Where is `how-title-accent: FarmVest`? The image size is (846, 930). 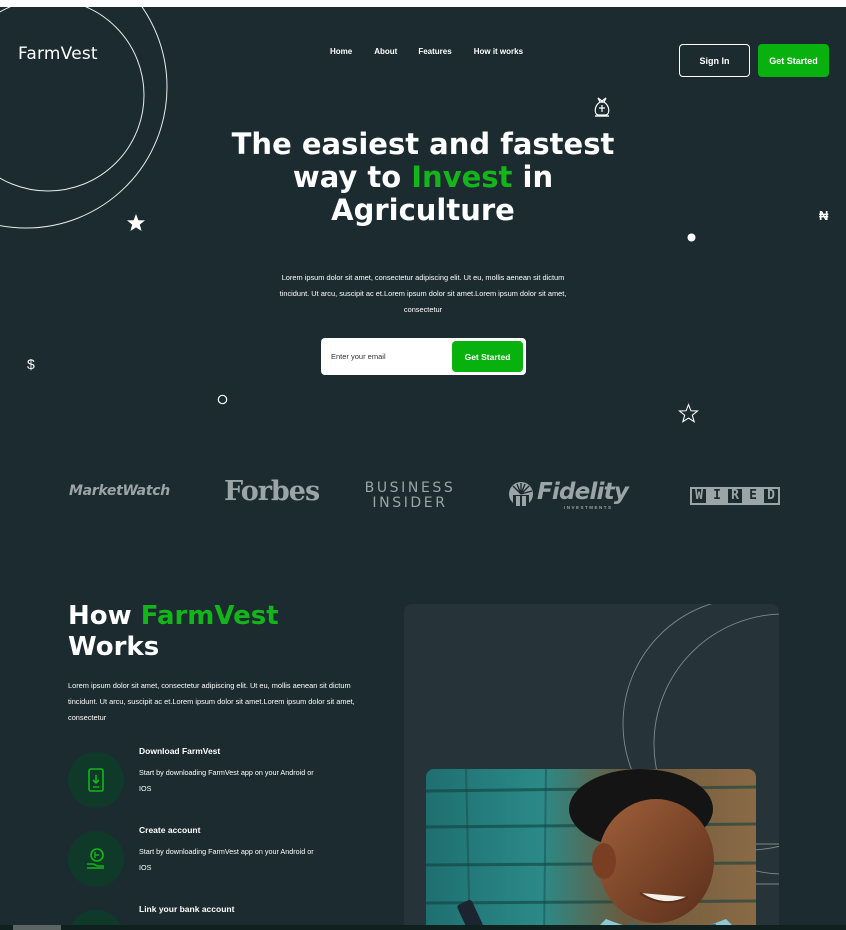
how-title-accent: FarmVest is located at coordinates (209, 616).